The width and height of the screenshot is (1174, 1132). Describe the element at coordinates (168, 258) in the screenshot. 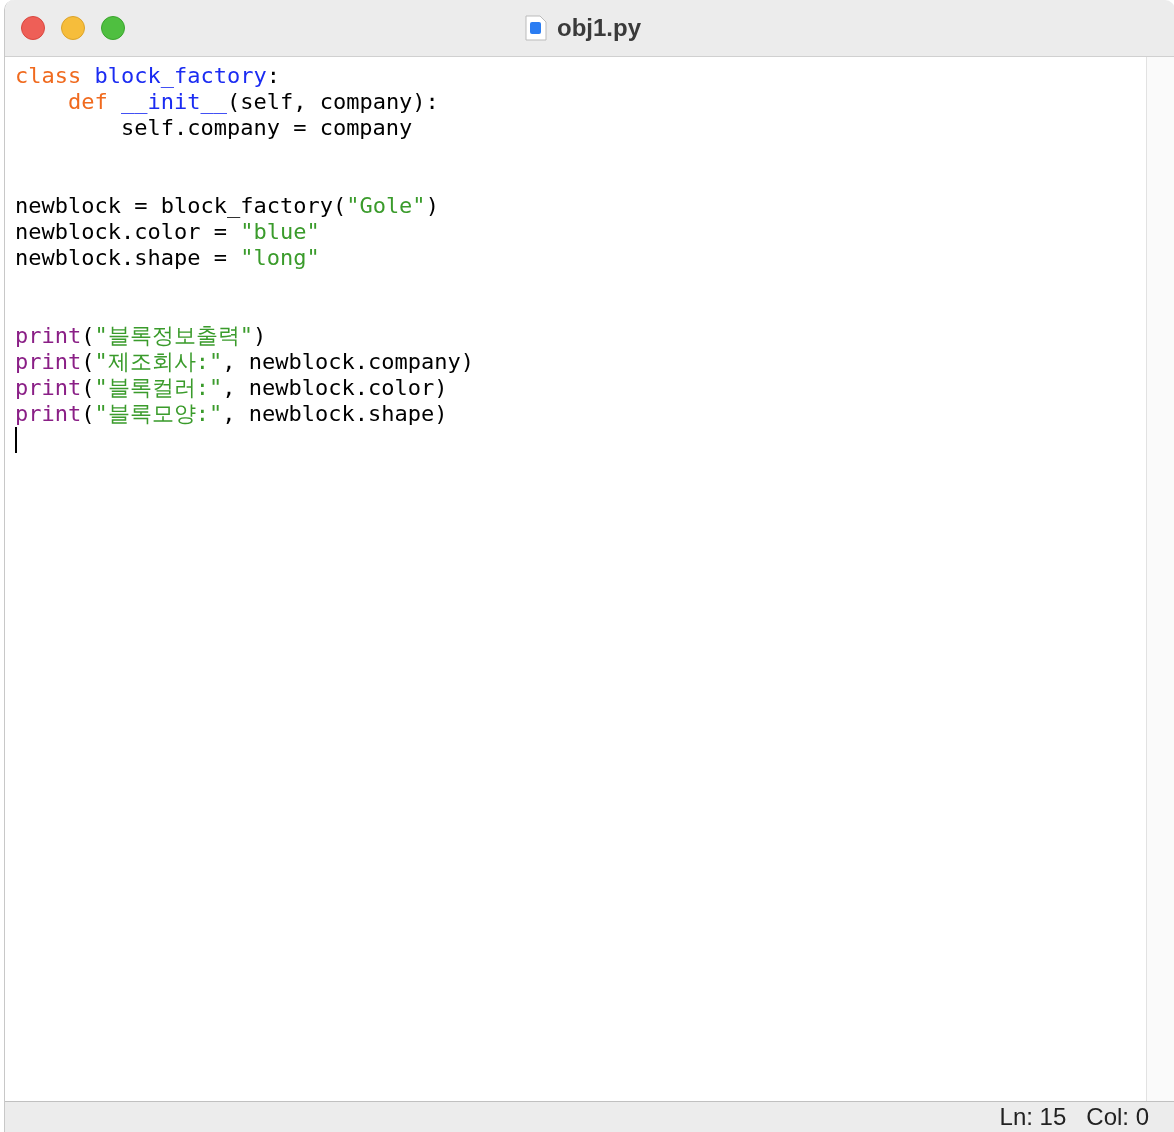

I see `code-line: newblock.shape = "long"` at that location.